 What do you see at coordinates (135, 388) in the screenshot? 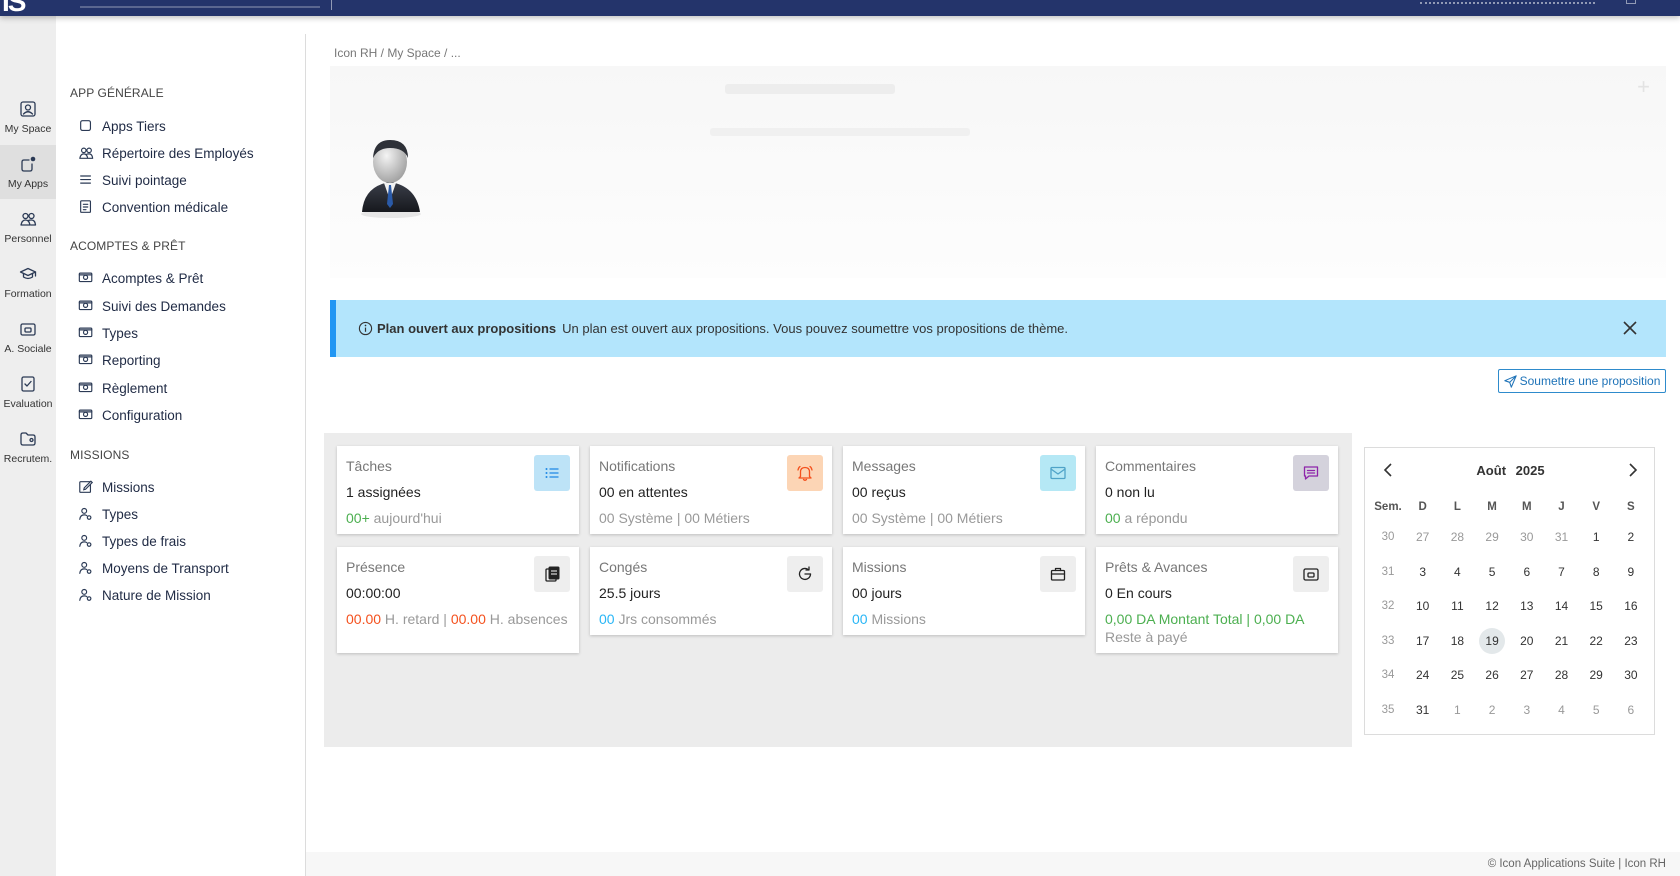
I see `menu-item-label: Règlement` at bounding box center [135, 388].